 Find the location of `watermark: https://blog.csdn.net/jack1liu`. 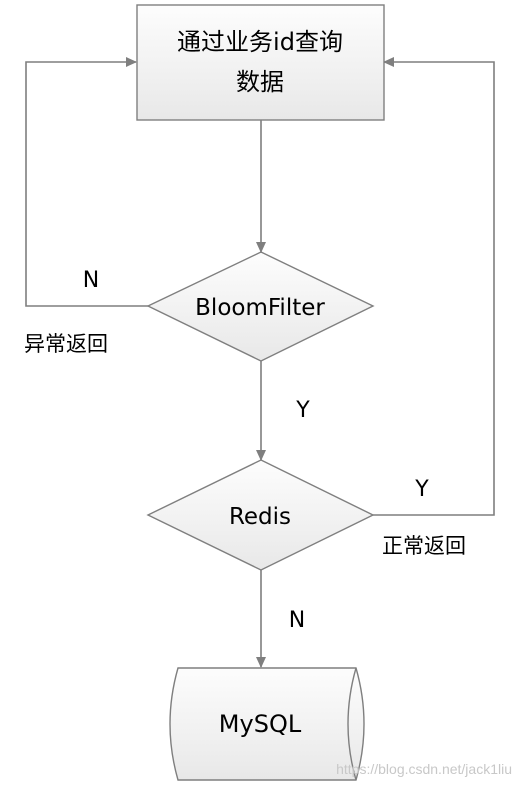

watermark: https://blog.csdn.net/jack1liu is located at coordinates (424, 769).